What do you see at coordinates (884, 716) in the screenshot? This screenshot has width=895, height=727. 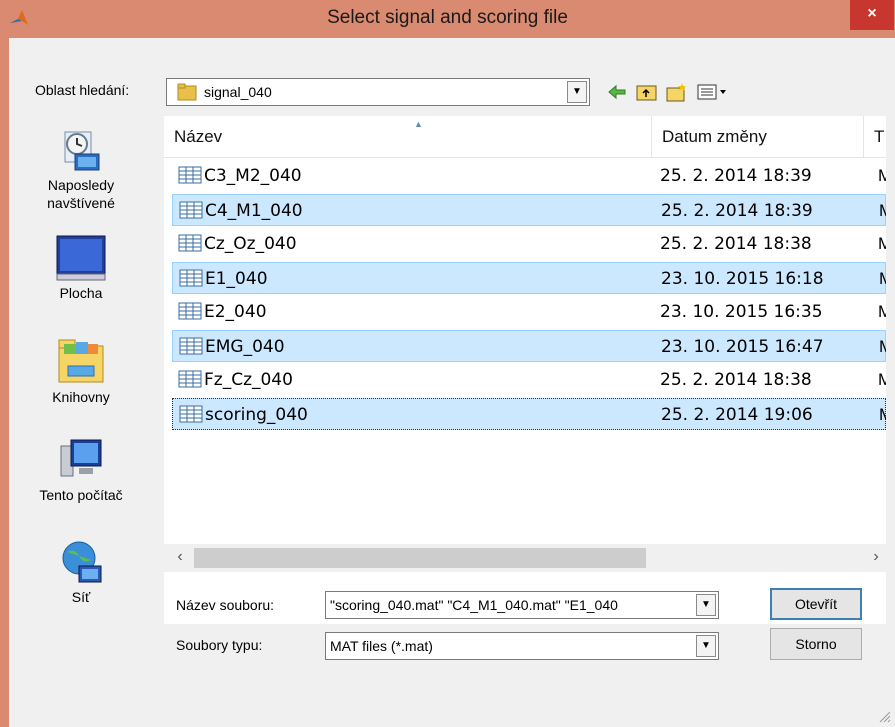 I see `resize-grip-icon` at bounding box center [884, 716].